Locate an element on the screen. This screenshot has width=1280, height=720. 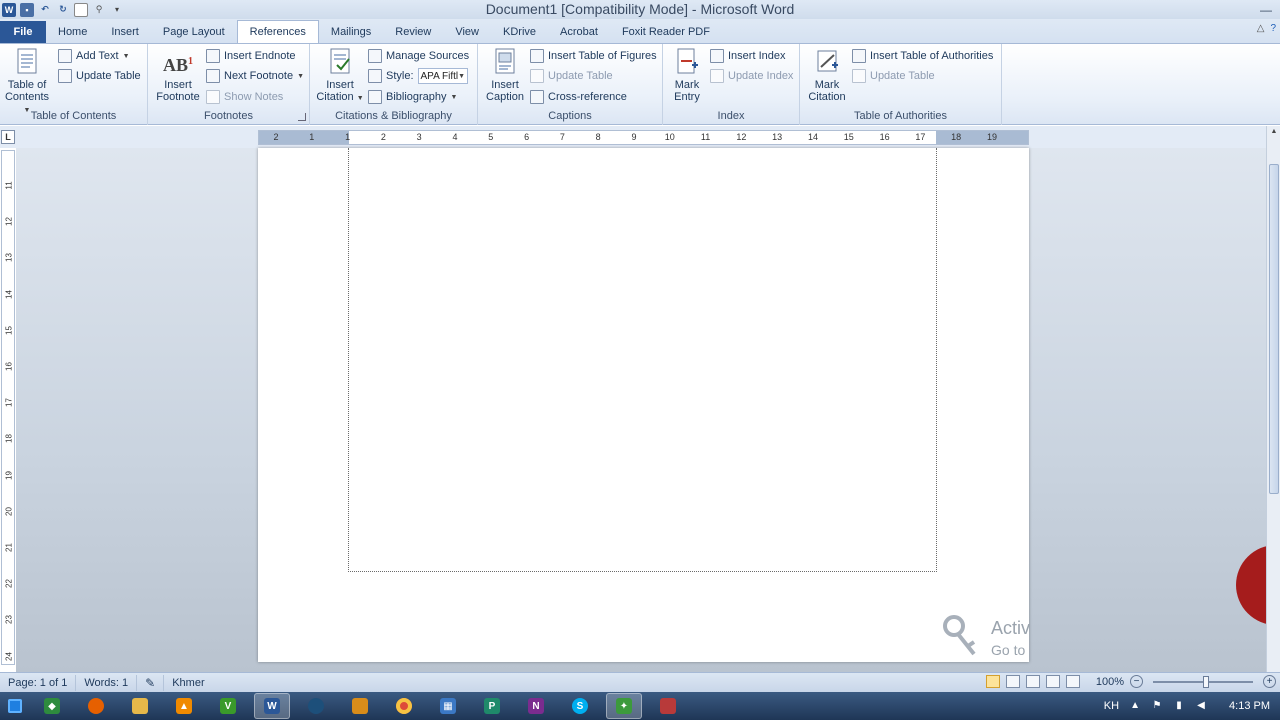
save-icon: ▪ is located at coordinates (27, 9).